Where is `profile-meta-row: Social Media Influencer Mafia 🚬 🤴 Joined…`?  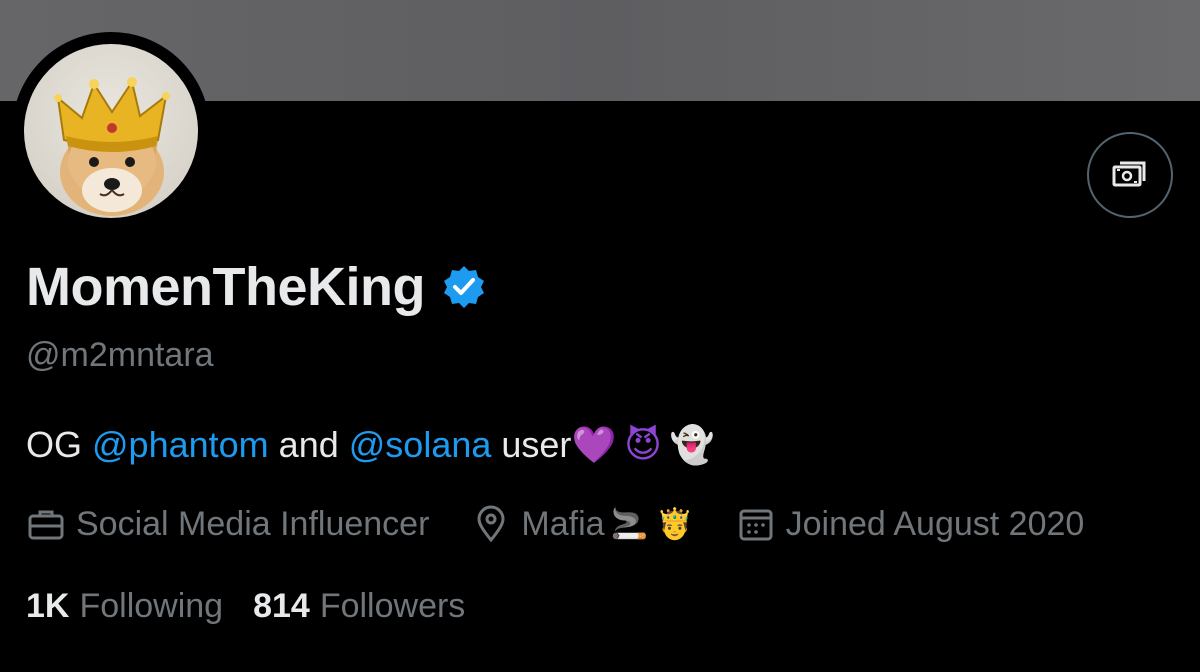 profile-meta-row: Social Media Influencer Mafia 🚬 🤴 Joined… is located at coordinates (555, 524).